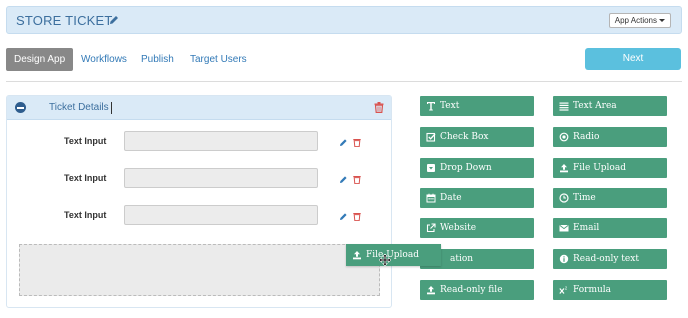 This screenshot has height=318, width=688. Describe the element at coordinates (157, 59) in the screenshot. I see `tab-publish: Publish` at that location.